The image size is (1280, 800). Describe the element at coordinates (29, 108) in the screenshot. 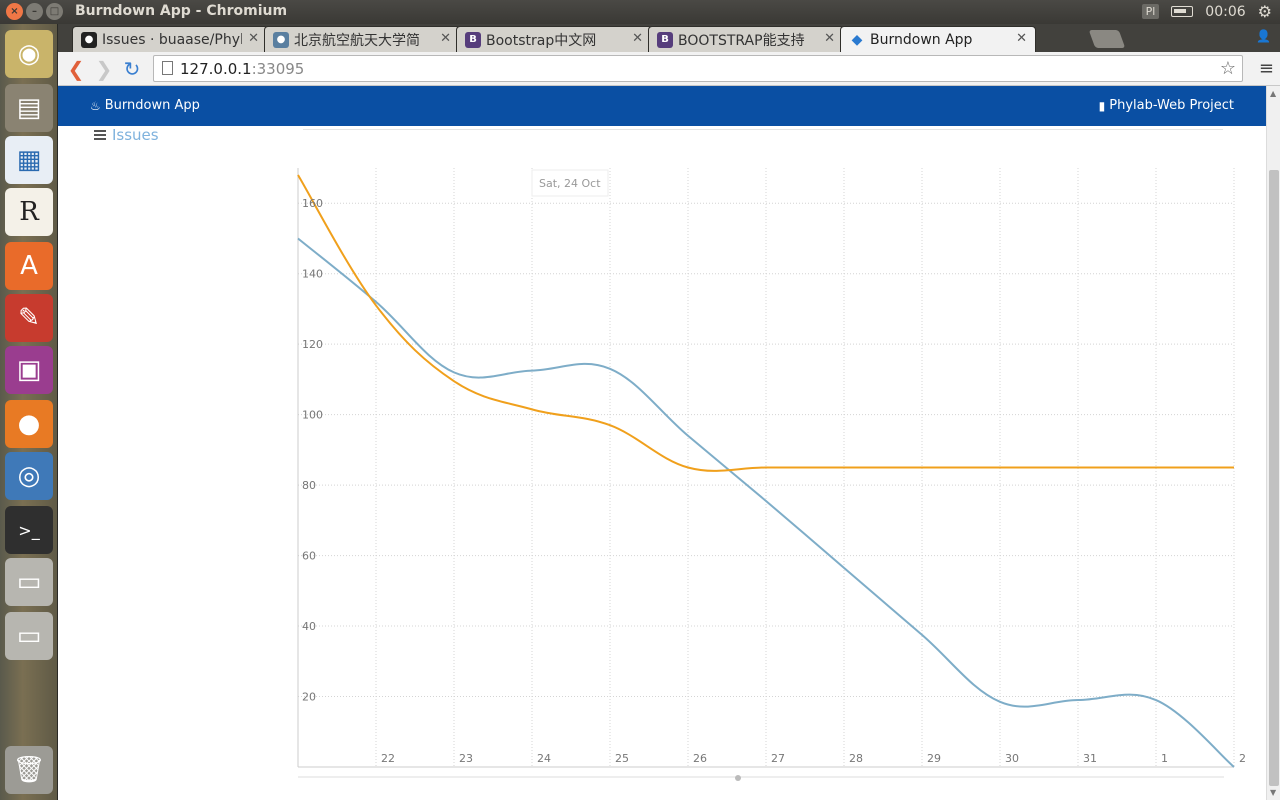

I see `files-icon: ▤` at that location.